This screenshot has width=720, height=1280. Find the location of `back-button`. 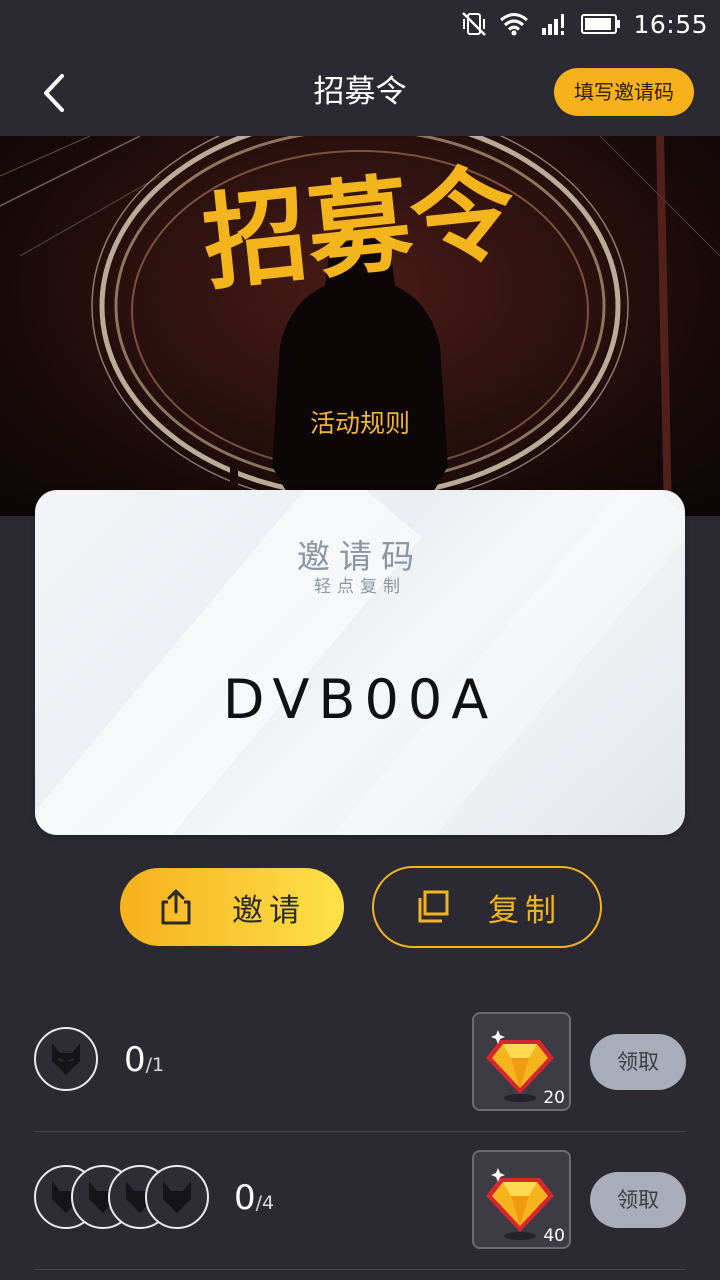

back-button is located at coordinates (55, 93).